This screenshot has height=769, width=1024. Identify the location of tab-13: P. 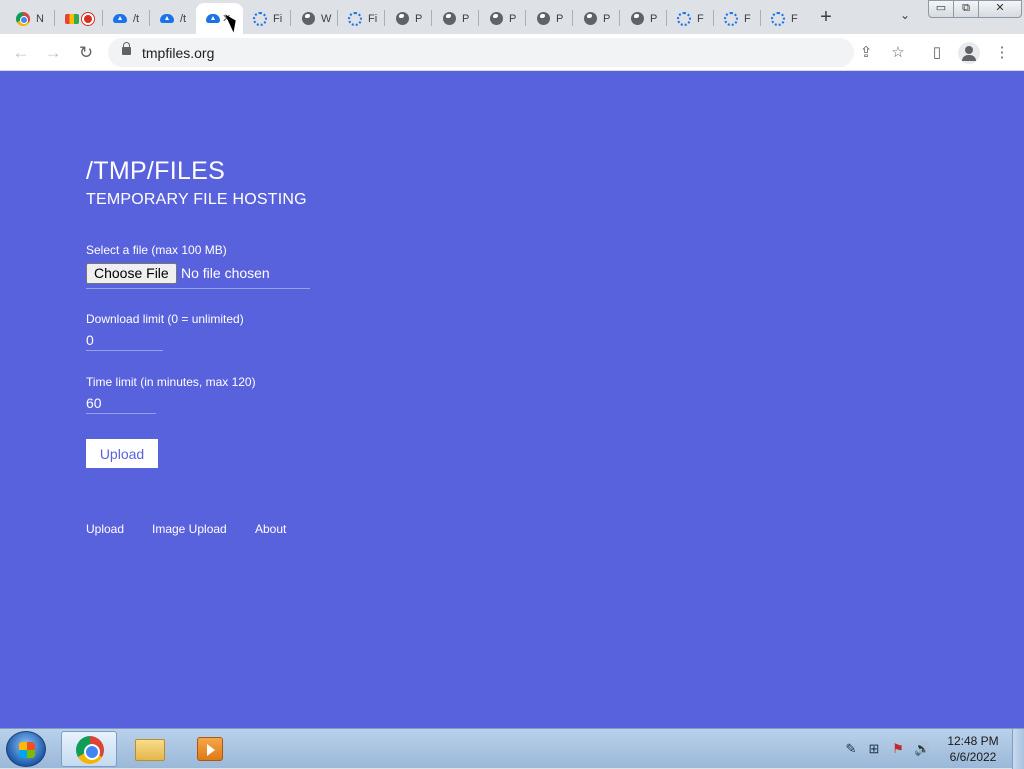
(596, 18).